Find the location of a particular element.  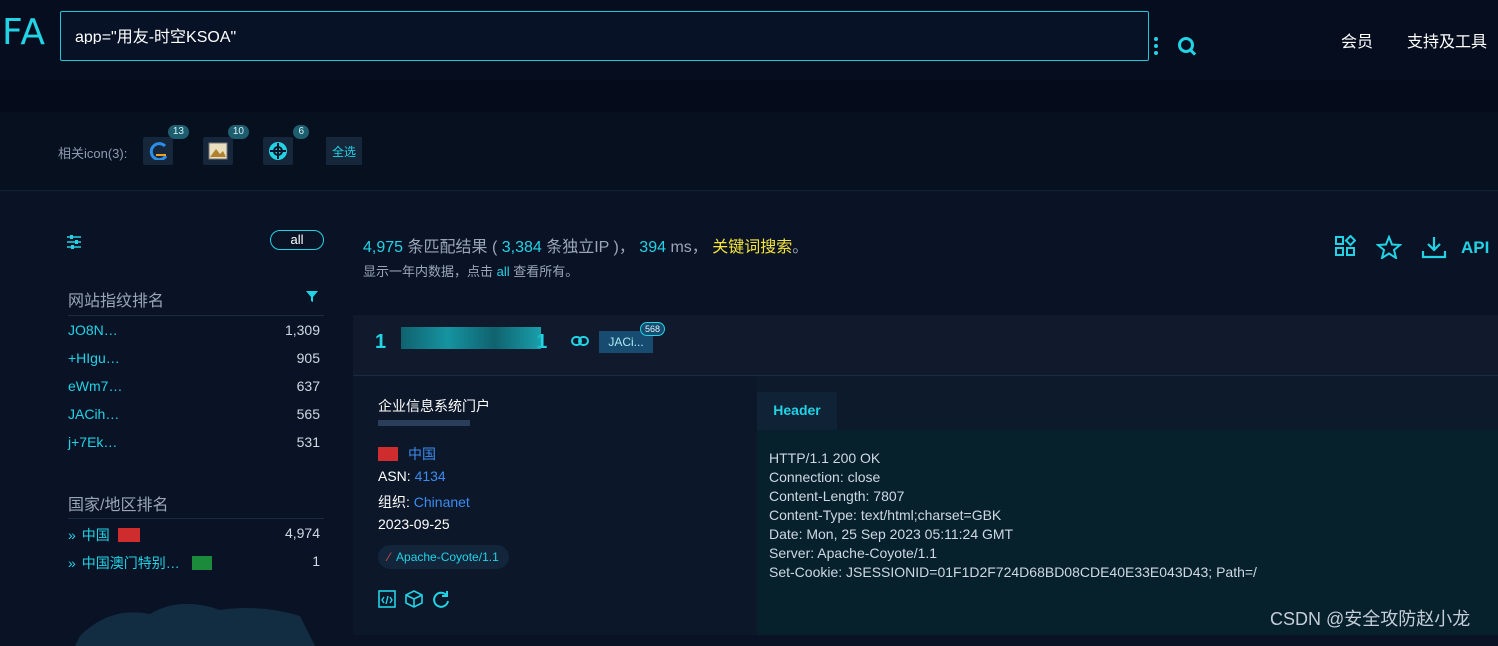

org-info: 组织: Chinanet is located at coordinates (424, 502).